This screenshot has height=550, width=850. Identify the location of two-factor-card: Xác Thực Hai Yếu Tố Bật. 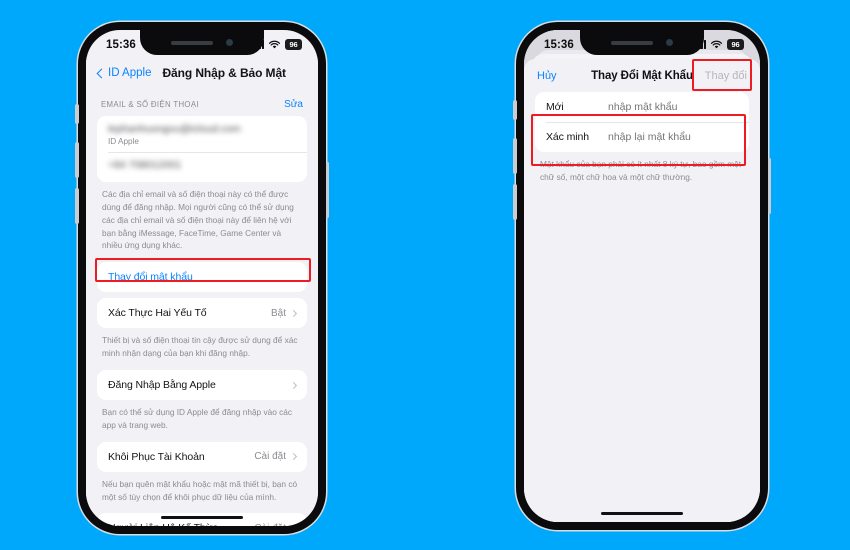
(202, 313).